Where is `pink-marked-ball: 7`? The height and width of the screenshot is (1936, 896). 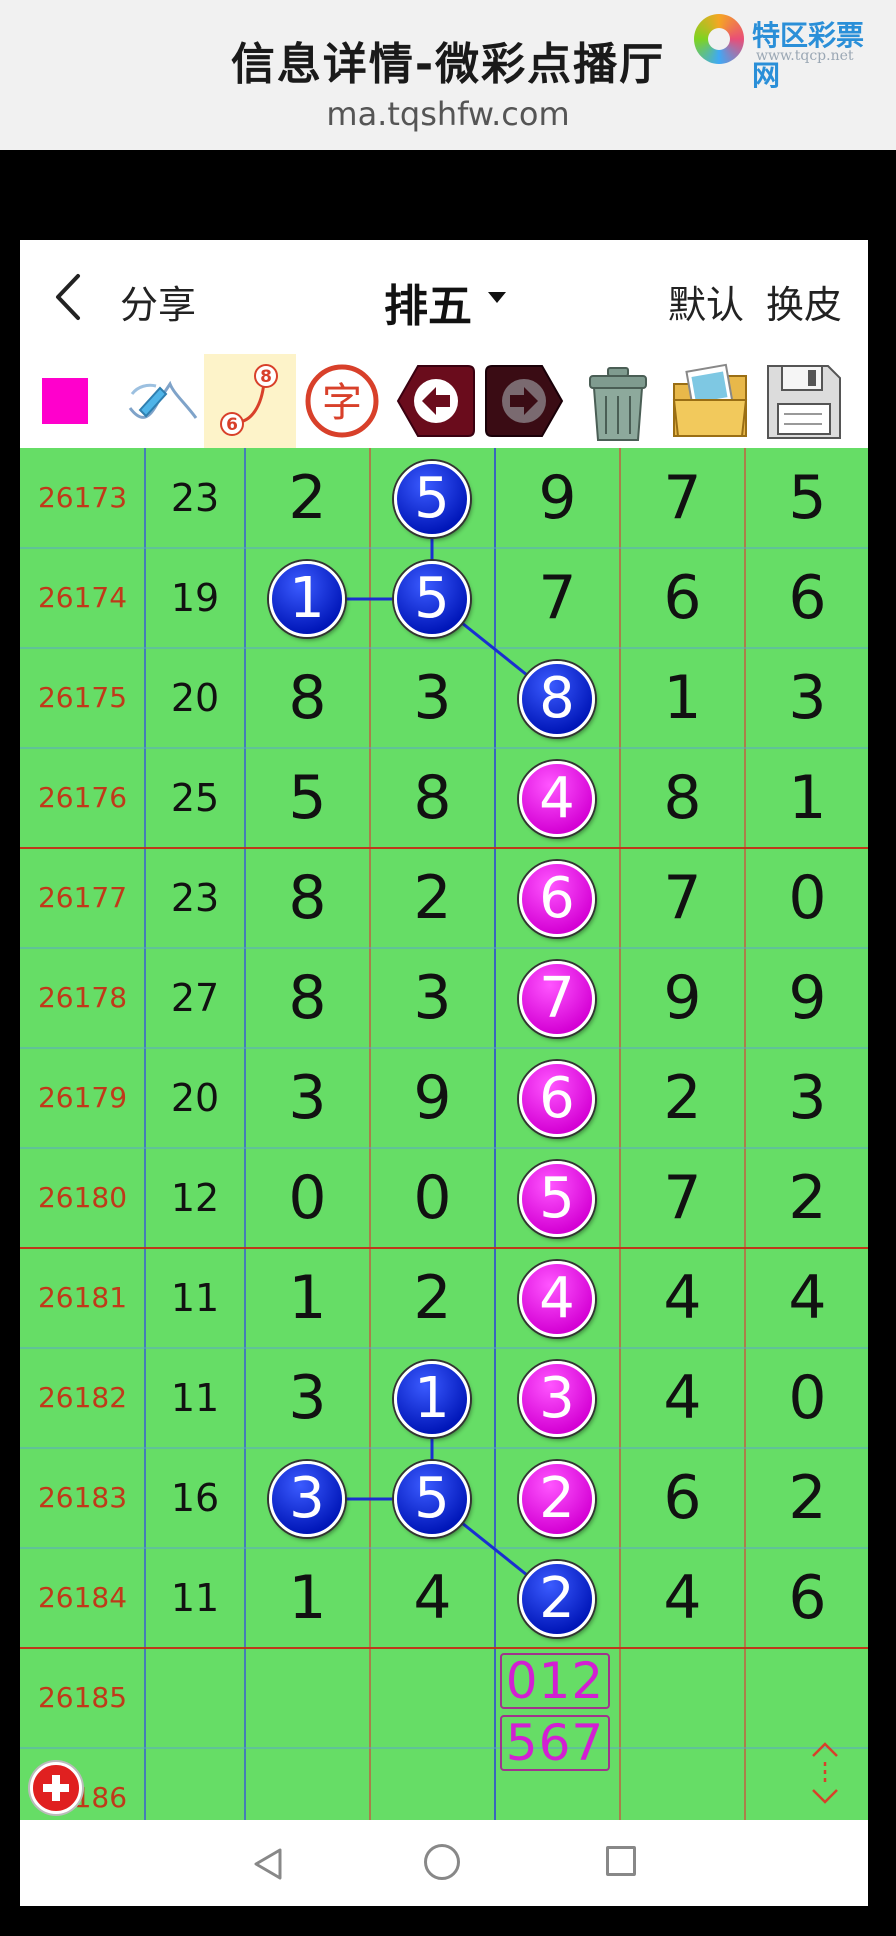
pink-marked-ball: 7 is located at coordinates (557, 999).